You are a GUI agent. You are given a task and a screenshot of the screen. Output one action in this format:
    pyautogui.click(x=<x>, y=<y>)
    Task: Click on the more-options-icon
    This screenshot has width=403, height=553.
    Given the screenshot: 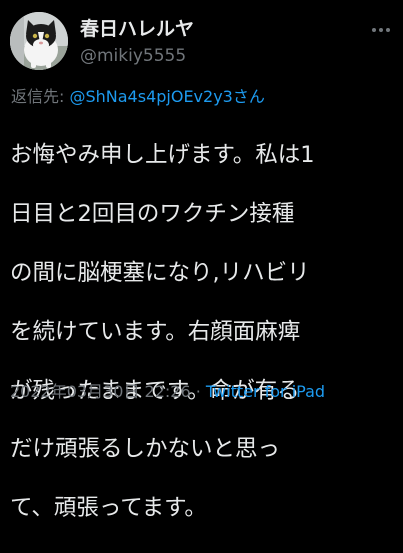 What is the action you would take?
    pyautogui.click(x=374, y=30)
    